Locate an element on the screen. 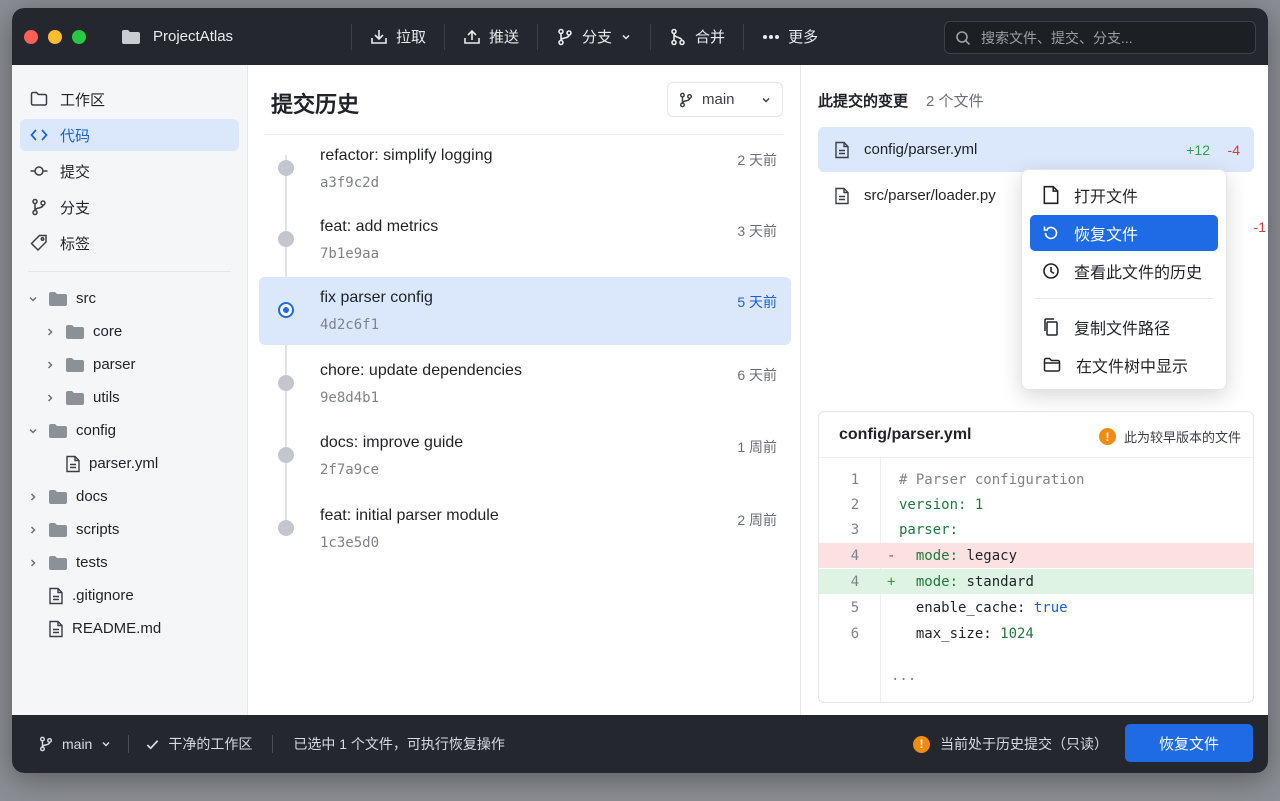  tree-folder-tests: tests is located at coordinates (129, 562).